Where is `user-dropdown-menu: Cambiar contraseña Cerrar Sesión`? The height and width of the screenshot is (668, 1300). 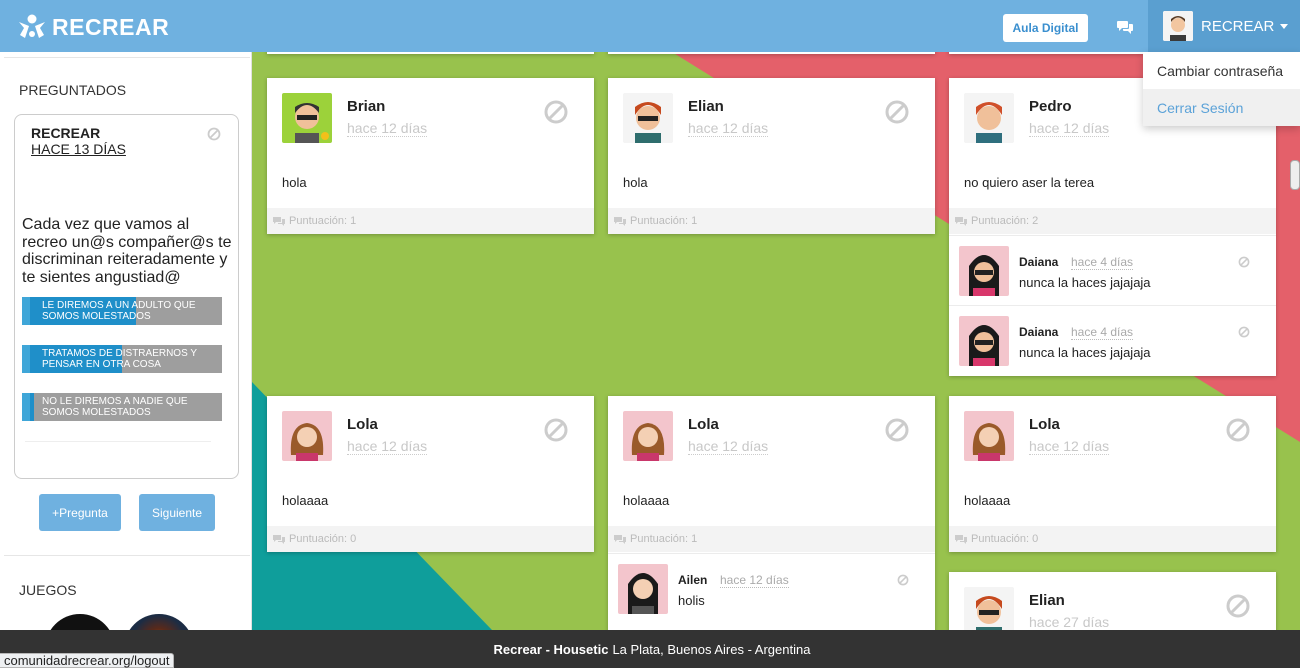 user-dropdown-menu: Cambiar contraseña Cerrar Sesión is located at coordinates (1221, 89).